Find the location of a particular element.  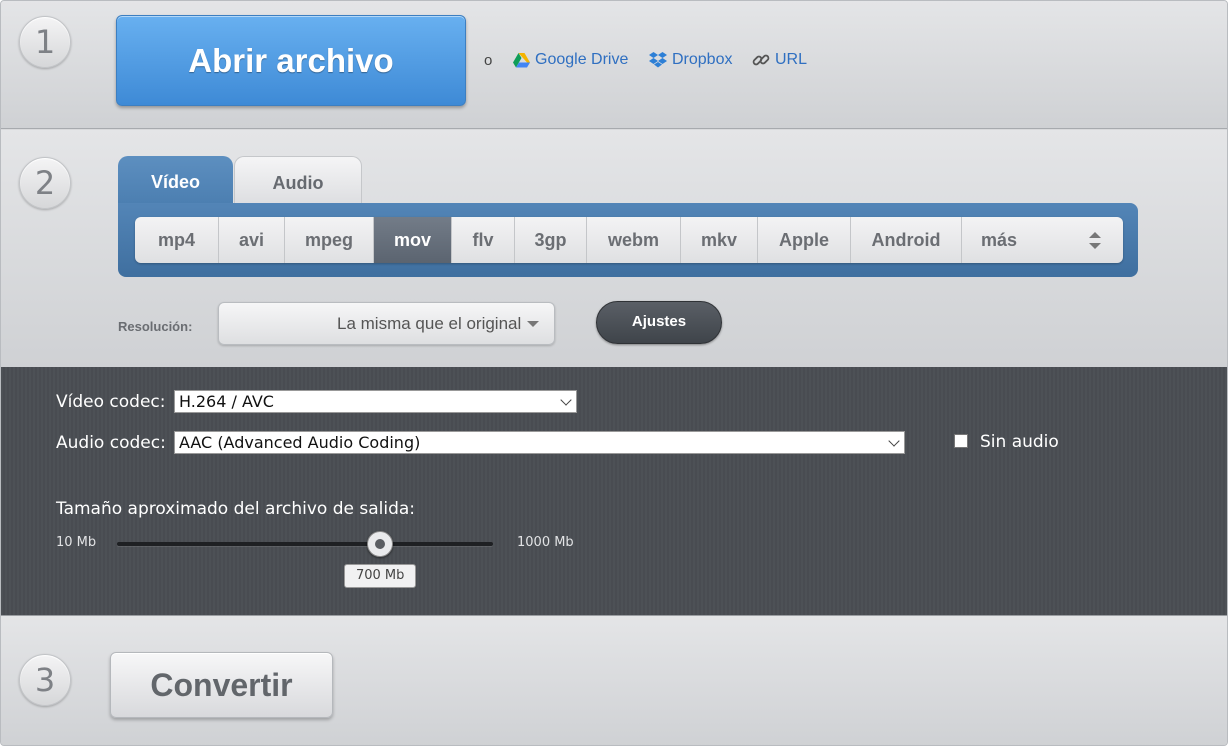

step-number-3: 3 is located at coordinates (45, 680).